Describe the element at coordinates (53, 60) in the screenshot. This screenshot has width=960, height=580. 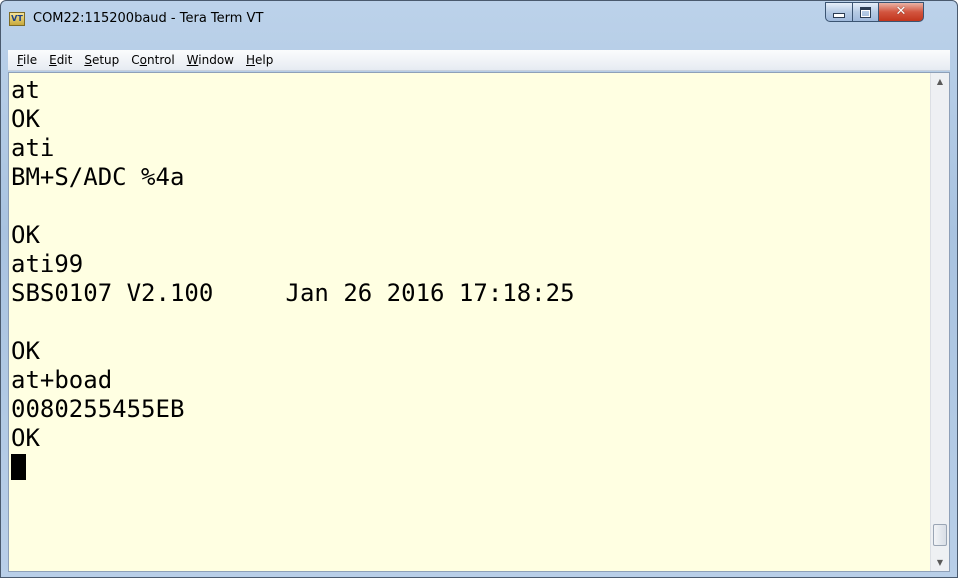
I see `menu-accelerator: E` at that location.